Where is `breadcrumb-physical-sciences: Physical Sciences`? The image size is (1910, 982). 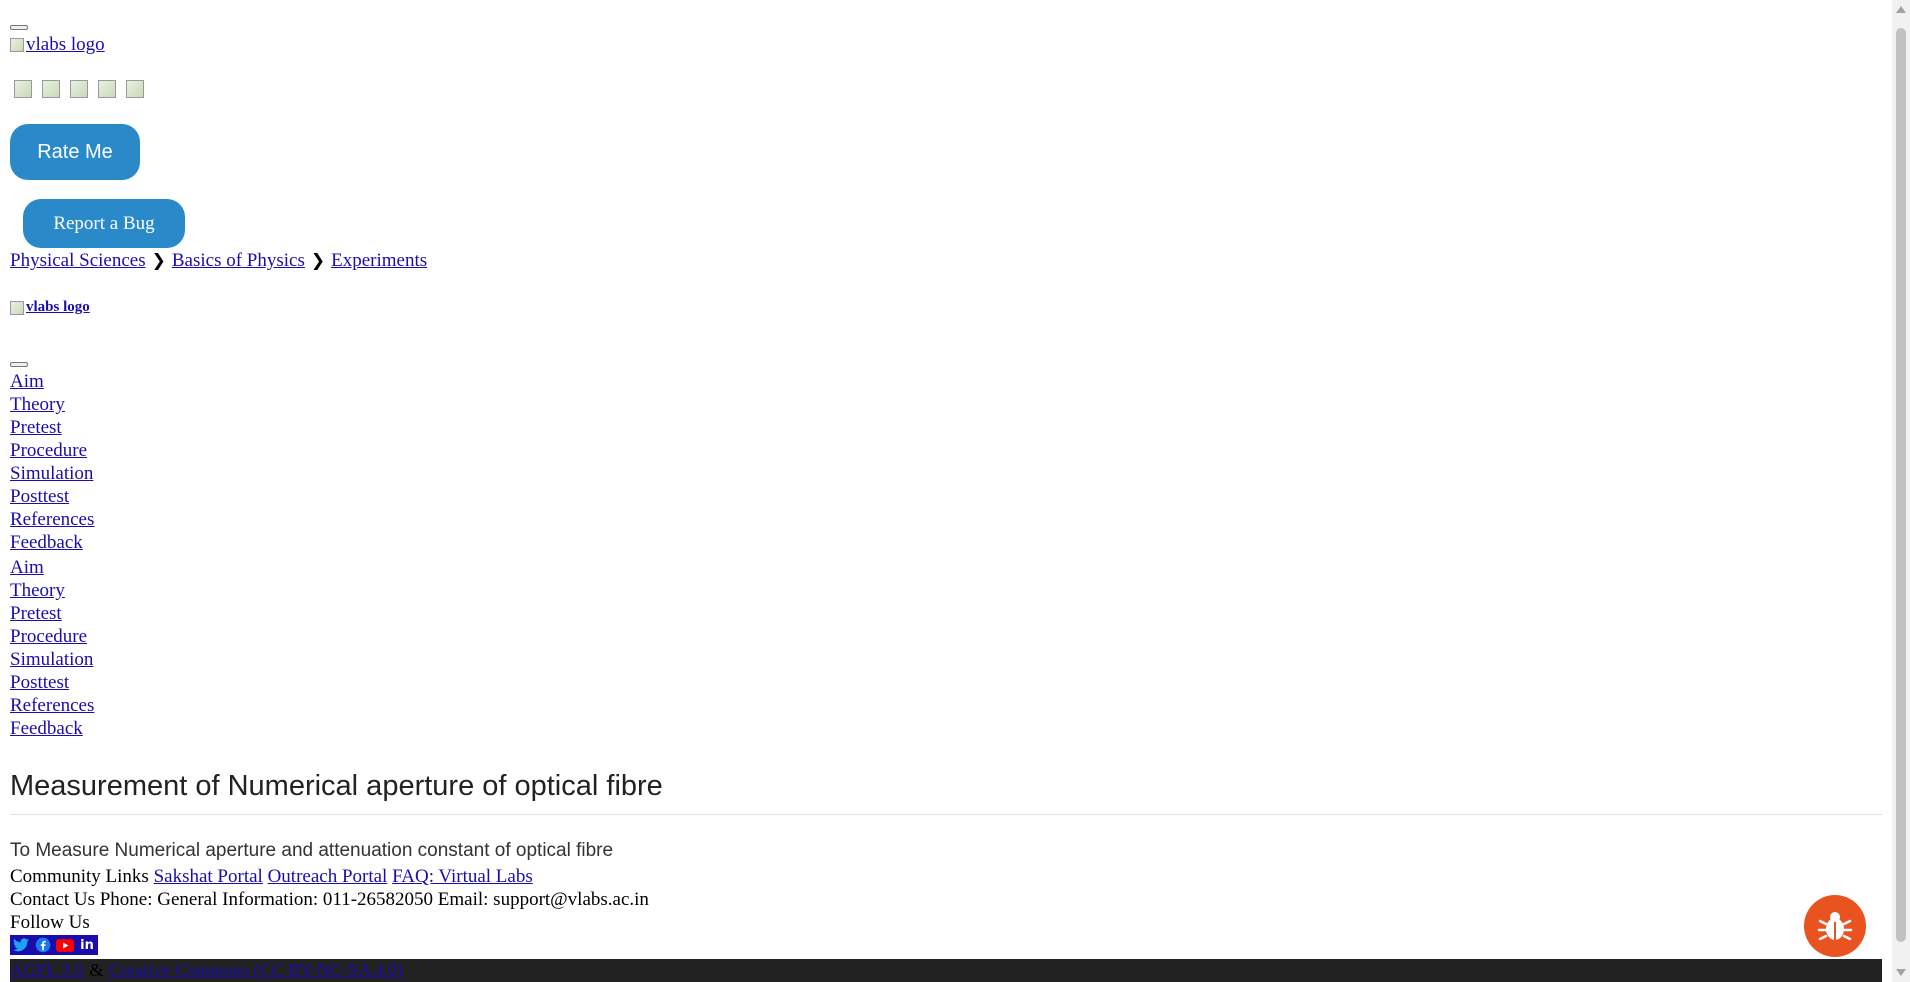 breadcrumb-physical-sciences: Physical Sciences is located at coordinates (78, 261).